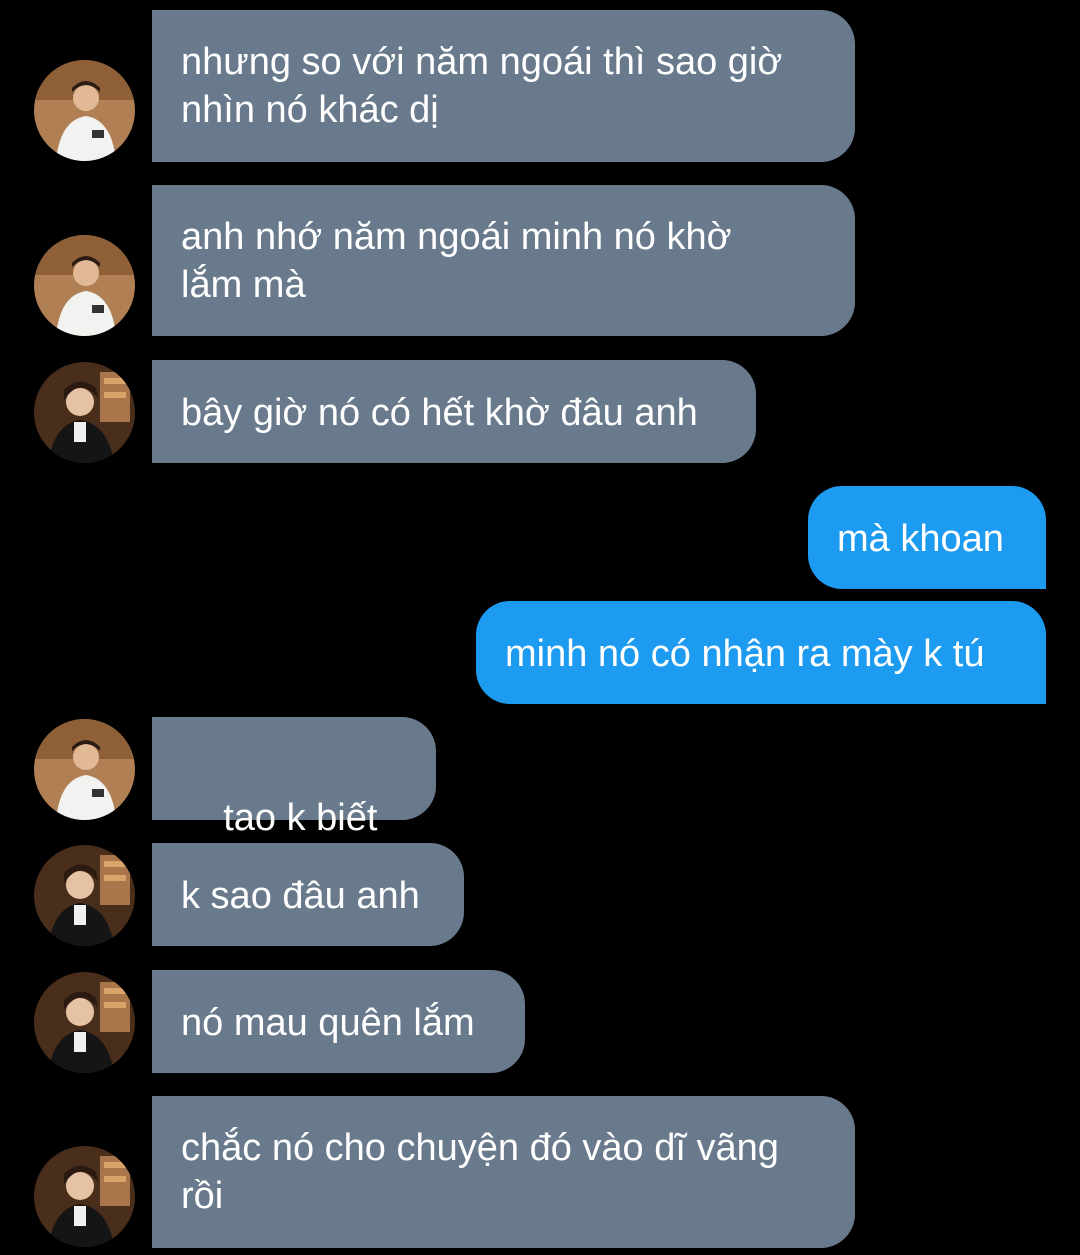 The image size is (1080, 1255). What do you see at coordinates (761, 652) in the screenshot?
I see `message-bubble-outgoing: minh nó có nhận ra mày k tú` at bounding box center [761, 652].